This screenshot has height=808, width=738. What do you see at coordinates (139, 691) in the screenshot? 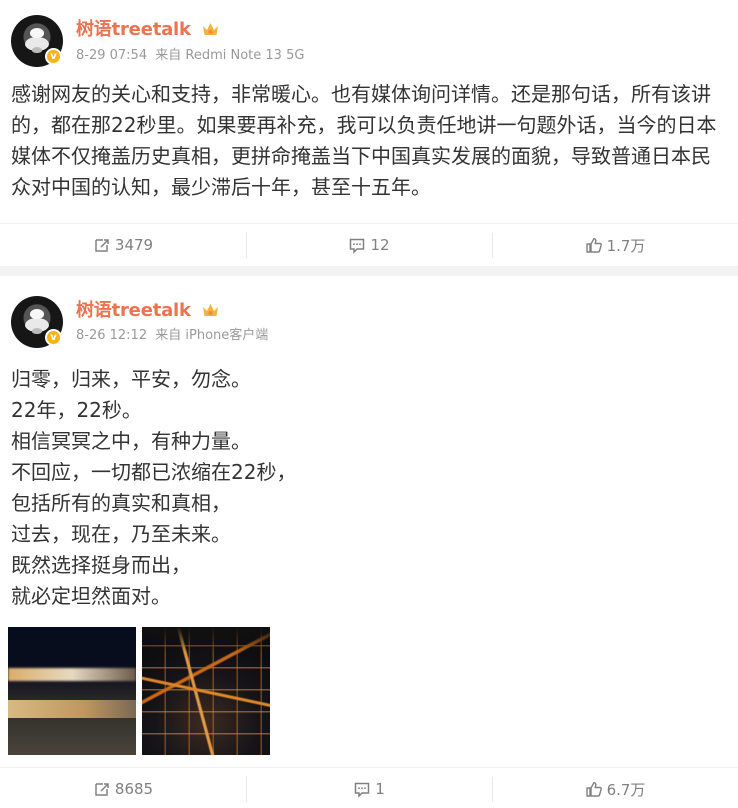
I see `post-image-grid` at bounding box center [139, 691].